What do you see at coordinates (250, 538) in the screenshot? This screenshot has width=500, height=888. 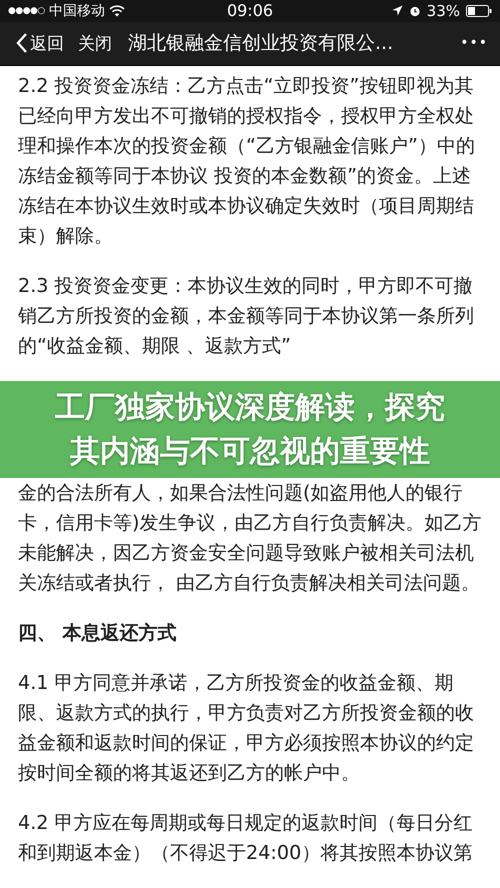 I see `clause-paragraph: 金的合法所有人，如果合法性问题(如盗用他人的银行卡，信用卡等)发生争议，由乙方自行负责解决。如乙方未能解决，因乙方资金安全问题导致账户被相关司法机关冻结或者执行， 由乙方自行负责解决相关司法问题。` at bounding box center [250, 538].